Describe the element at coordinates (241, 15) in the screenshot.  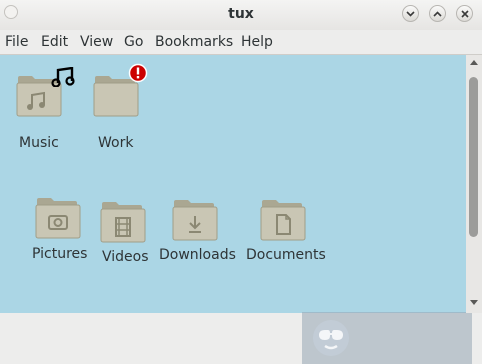
I see `title-bar: tux` at that location.